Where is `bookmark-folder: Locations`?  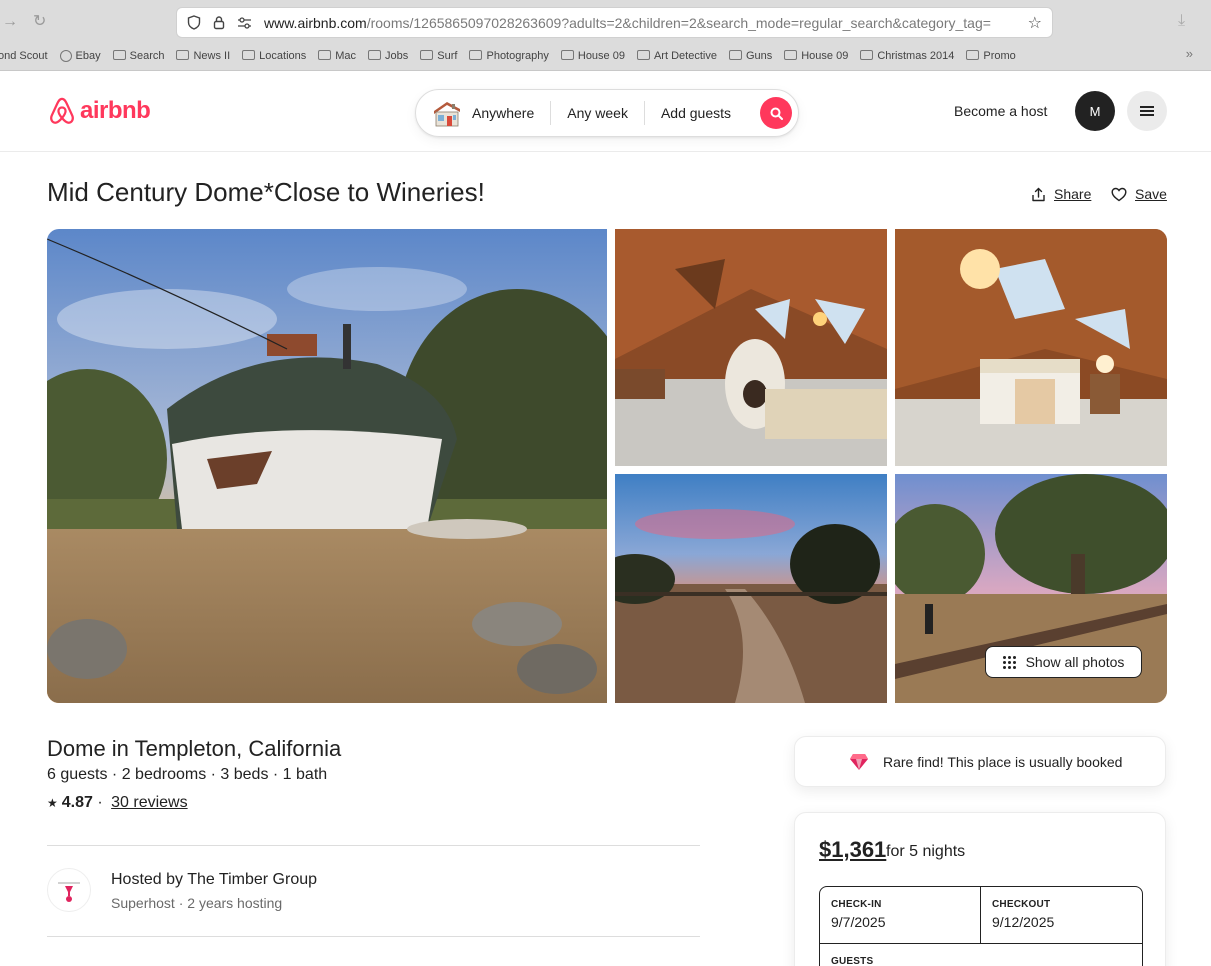 bookmark-folder: Locations is located at coordinates (274, 56).